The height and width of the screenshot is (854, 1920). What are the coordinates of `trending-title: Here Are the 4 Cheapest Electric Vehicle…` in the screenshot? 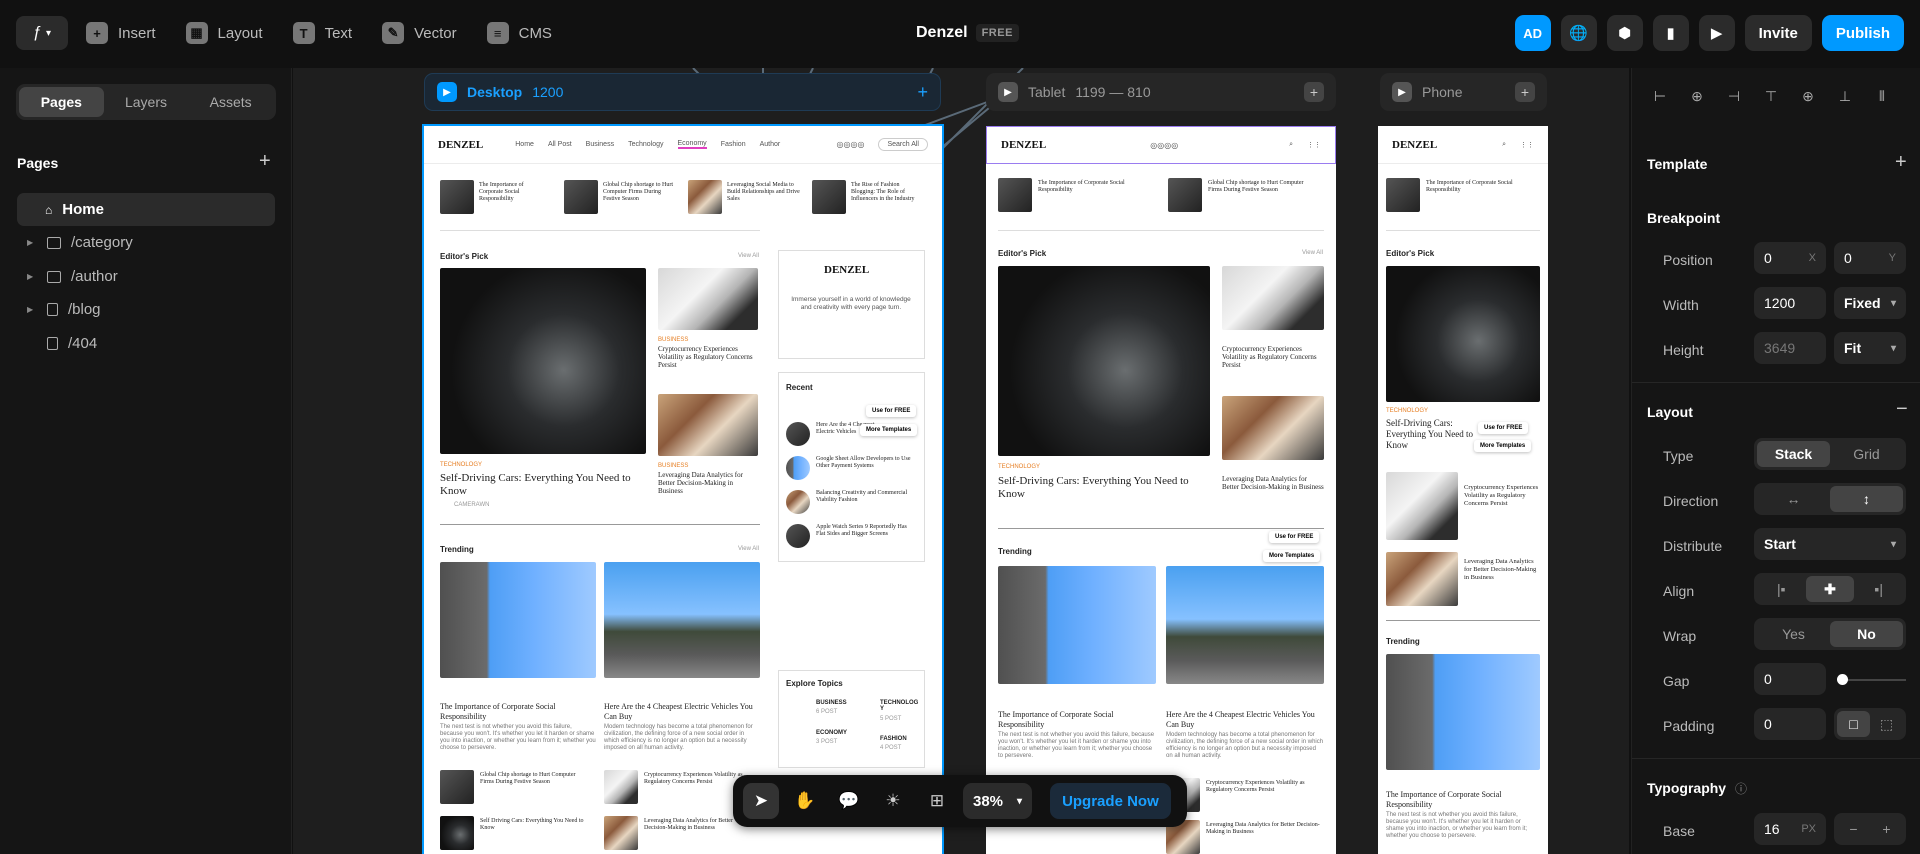 It's located at (1245, 720).